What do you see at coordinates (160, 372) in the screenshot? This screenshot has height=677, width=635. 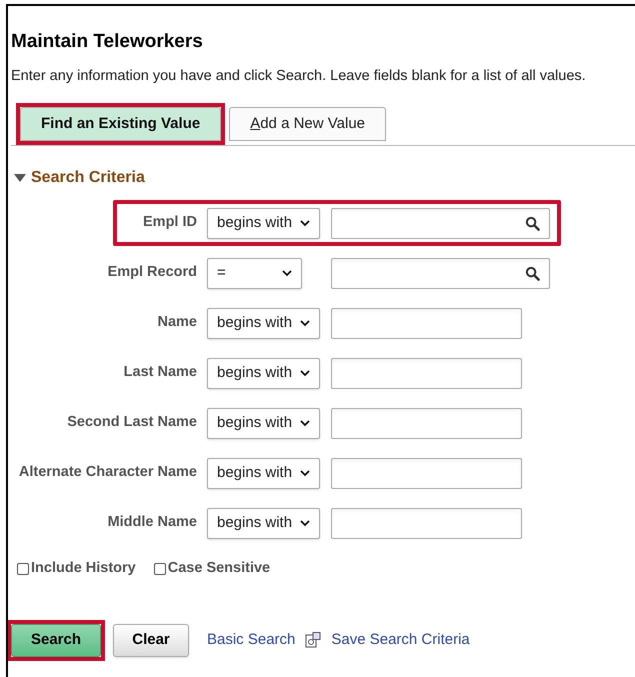 I see `field-label: Last Name` at bounding box center [160, 372].